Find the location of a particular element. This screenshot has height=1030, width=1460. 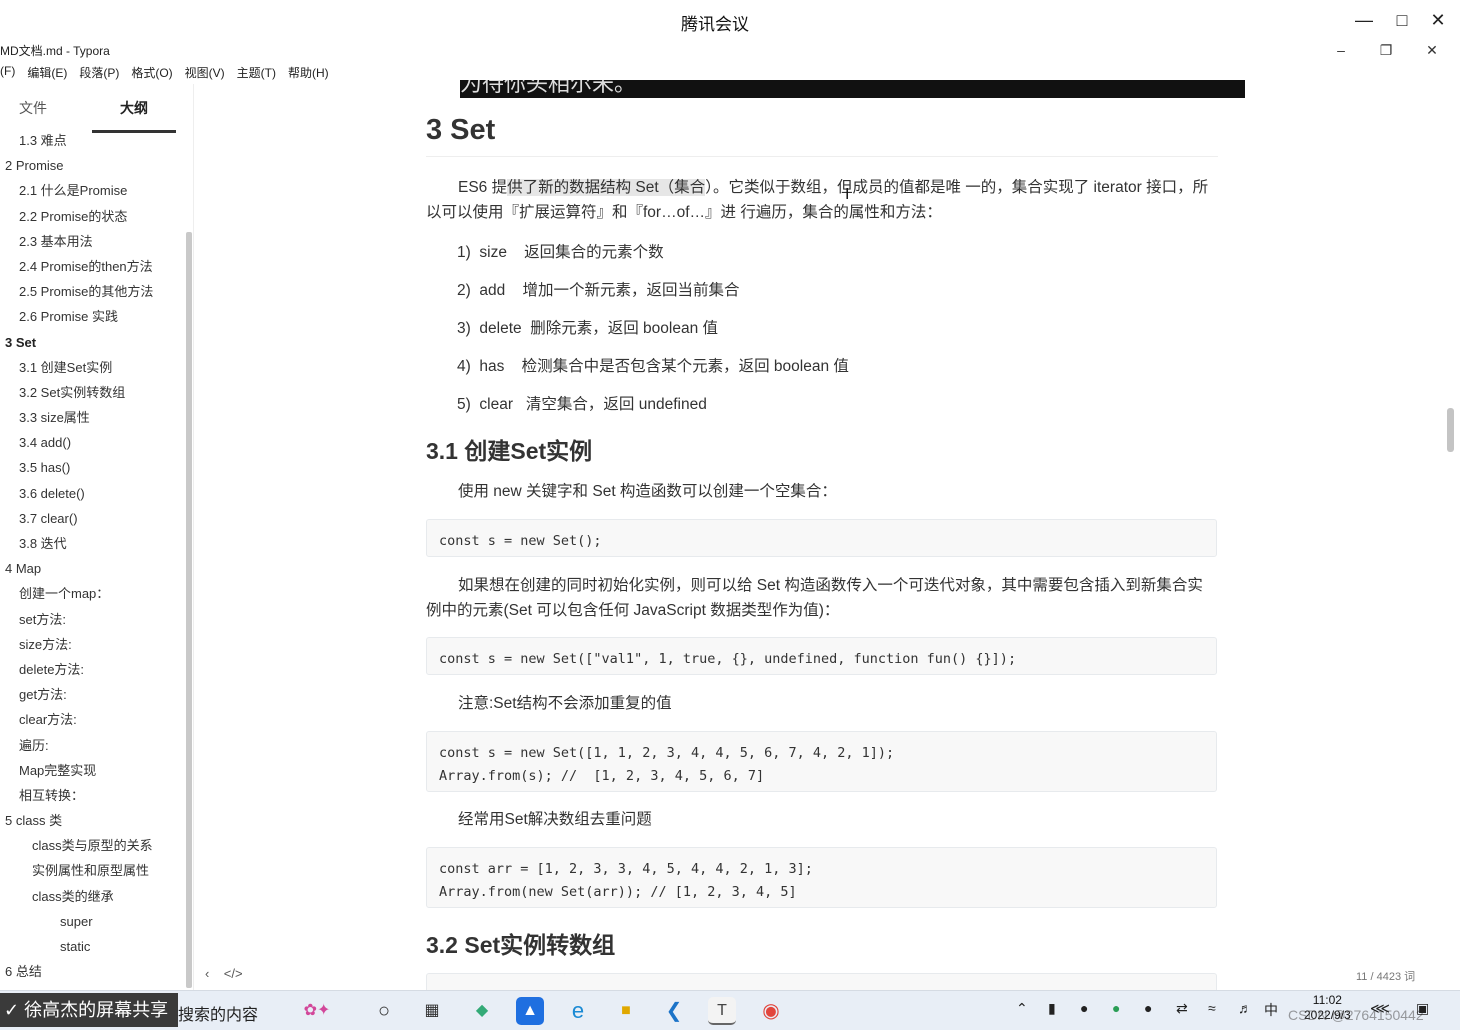

outline-item: static is located at coordinates (93, 946).